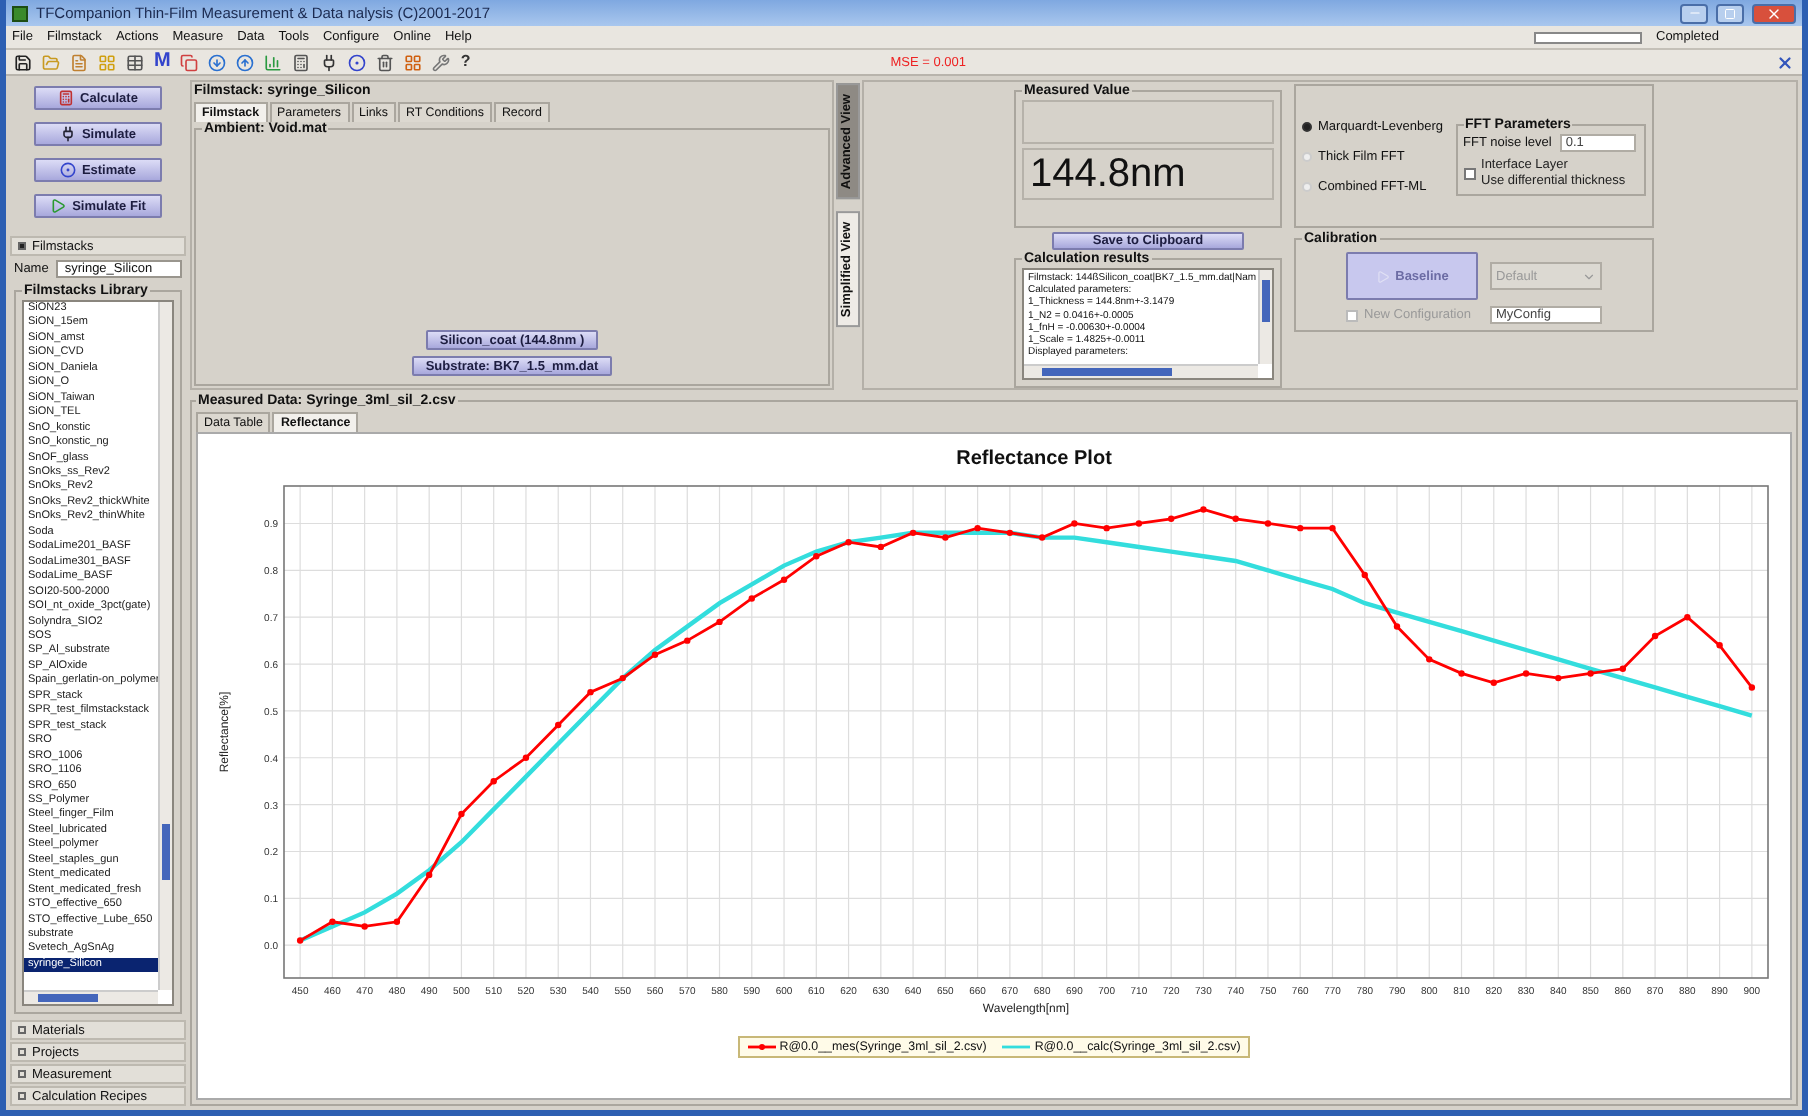 This screenshot has height=1116, width=1808. I want to click on toolbar-button: M, so click(162, 62).